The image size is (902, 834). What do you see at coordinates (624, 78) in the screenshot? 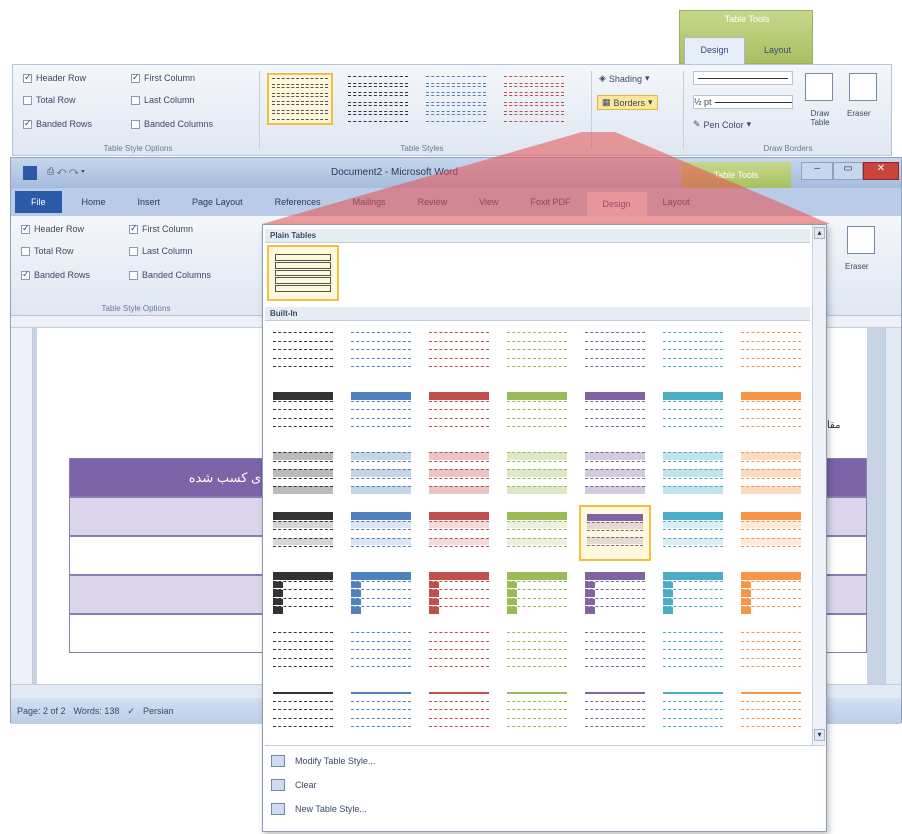
I see `shading-button: ◈ Shading ▾` at bounding box center [624, 78].